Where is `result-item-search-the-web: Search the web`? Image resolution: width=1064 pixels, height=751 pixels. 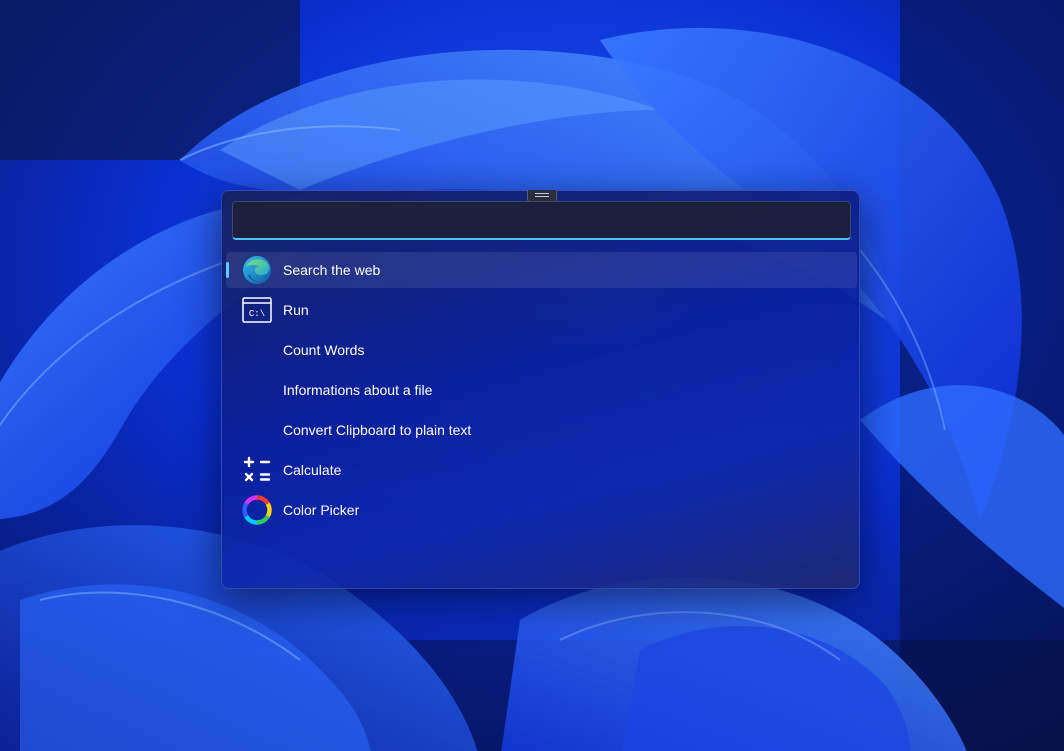
result-item-search-the-web: Search the web is located at coordinates (541, 270).